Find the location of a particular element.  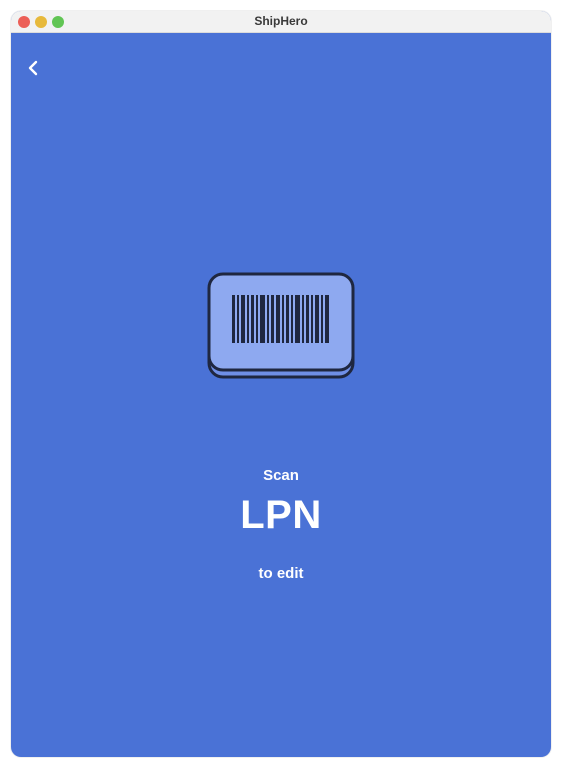

barcode-icon is located at coordinates (281, 325).